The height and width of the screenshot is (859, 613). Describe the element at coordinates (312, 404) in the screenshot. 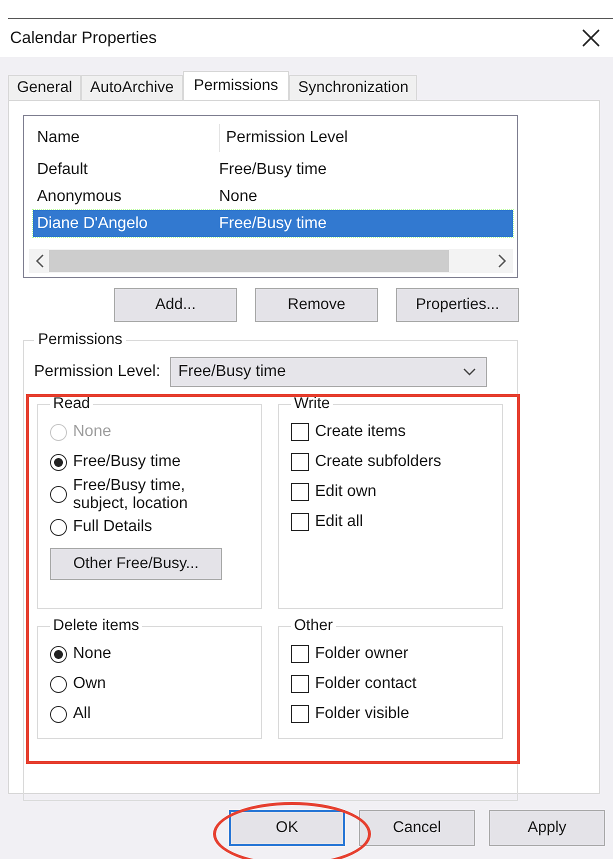

I see `group-title: Write` at that location.